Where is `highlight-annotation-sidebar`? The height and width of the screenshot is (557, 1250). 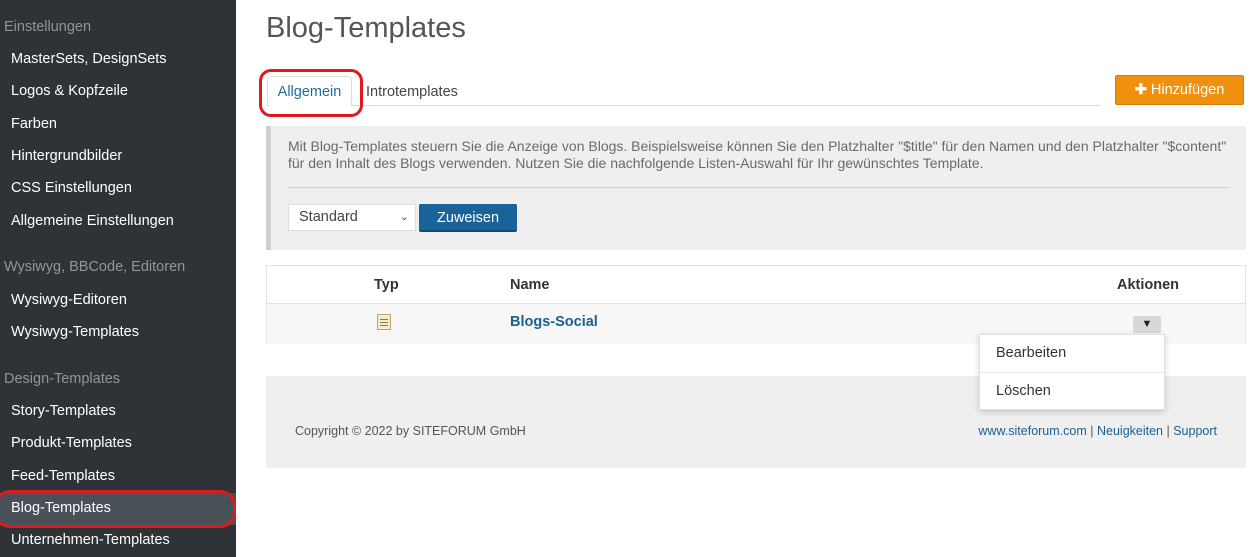 highlight-annotation-sidebar is located at coordinates (118, 509).